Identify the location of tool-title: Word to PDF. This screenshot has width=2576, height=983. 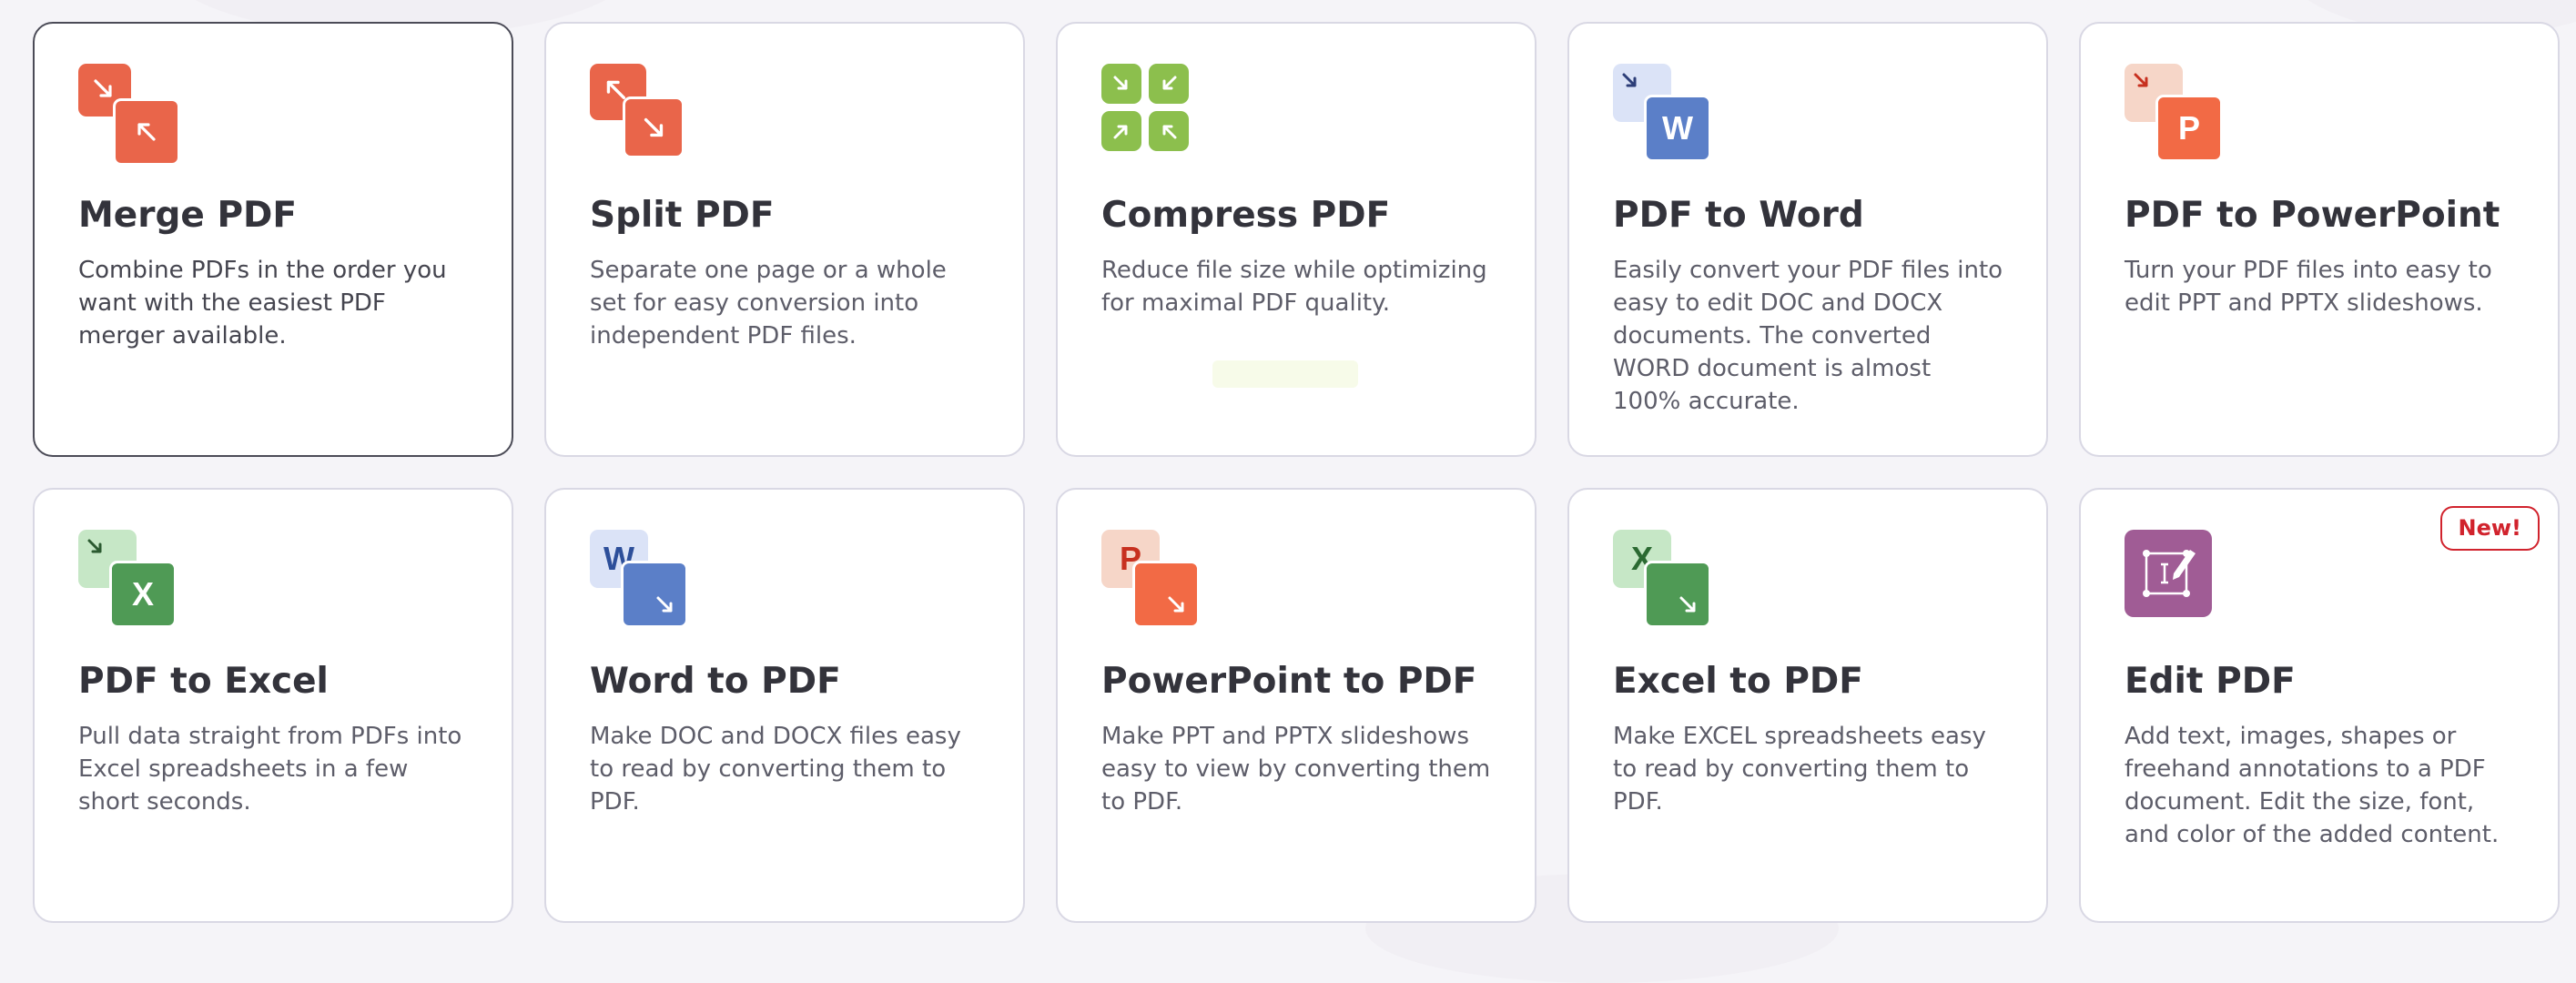
(715, 681).